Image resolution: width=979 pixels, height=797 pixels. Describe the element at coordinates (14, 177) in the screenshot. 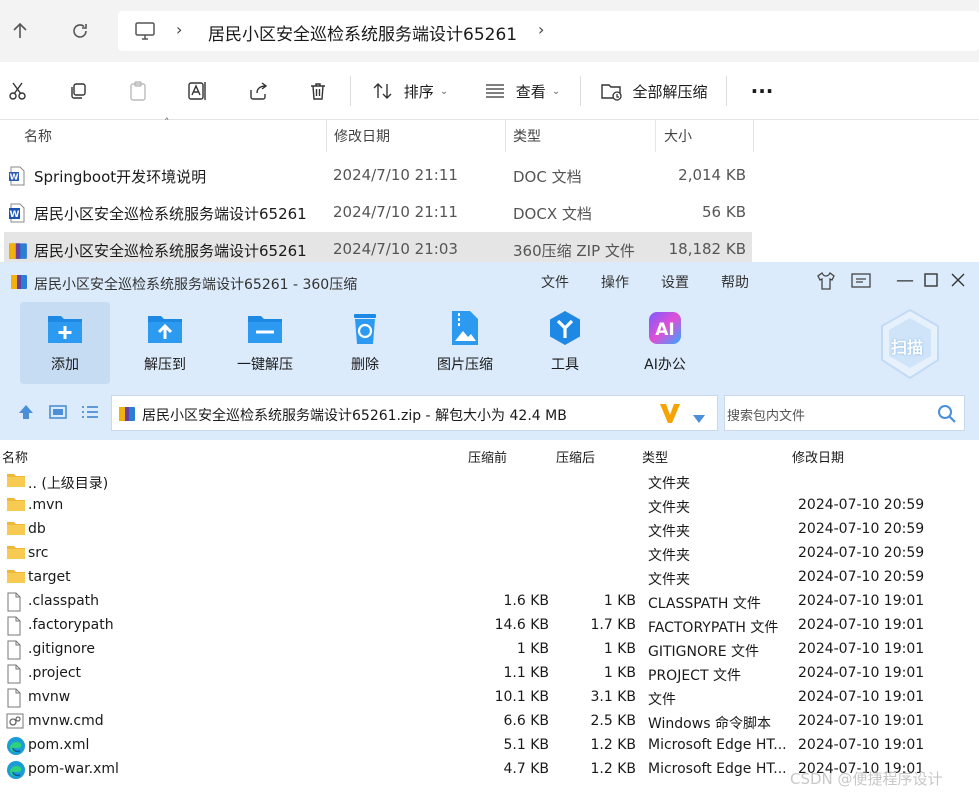

I see `svg-text: W` at that location.